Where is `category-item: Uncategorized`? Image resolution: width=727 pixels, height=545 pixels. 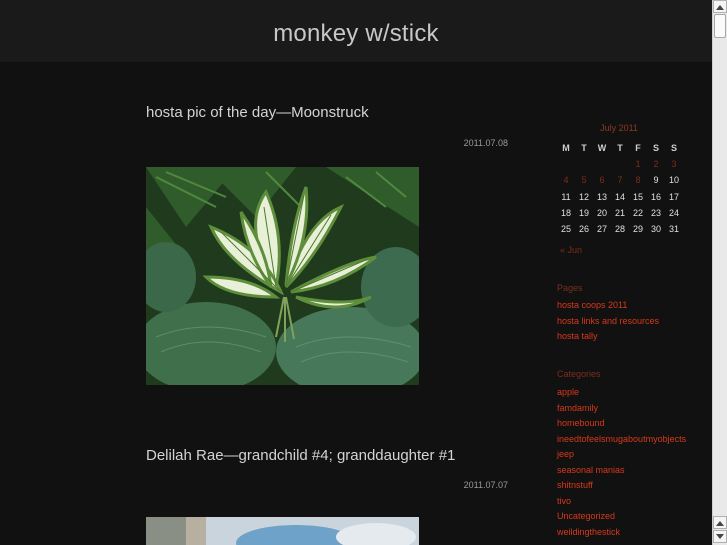 category-item: Uncategorized is located at coordinates (621, 517).